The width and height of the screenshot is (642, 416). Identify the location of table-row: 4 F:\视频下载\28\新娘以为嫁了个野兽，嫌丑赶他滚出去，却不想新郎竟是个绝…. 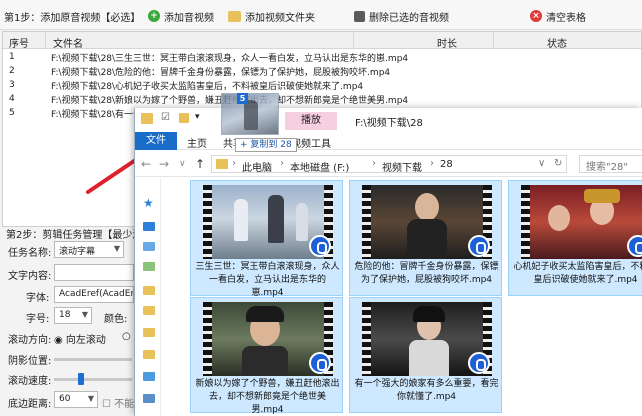
(322, 99).